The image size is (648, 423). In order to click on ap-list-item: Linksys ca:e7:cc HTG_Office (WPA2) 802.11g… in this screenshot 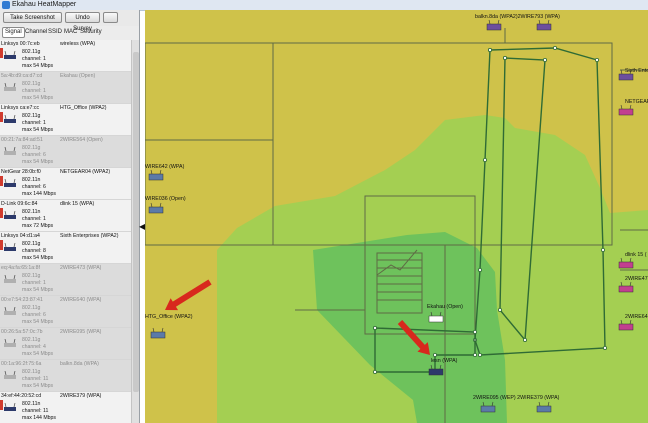, I will do `click(65, 120)`.